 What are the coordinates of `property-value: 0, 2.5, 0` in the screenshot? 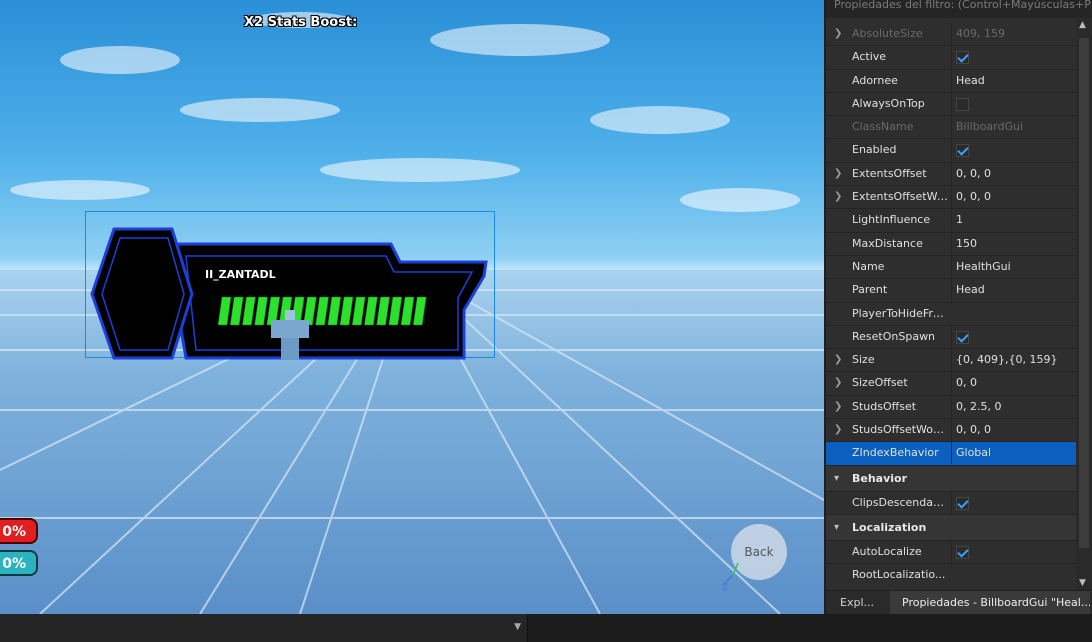 It's located at (1013, 406).